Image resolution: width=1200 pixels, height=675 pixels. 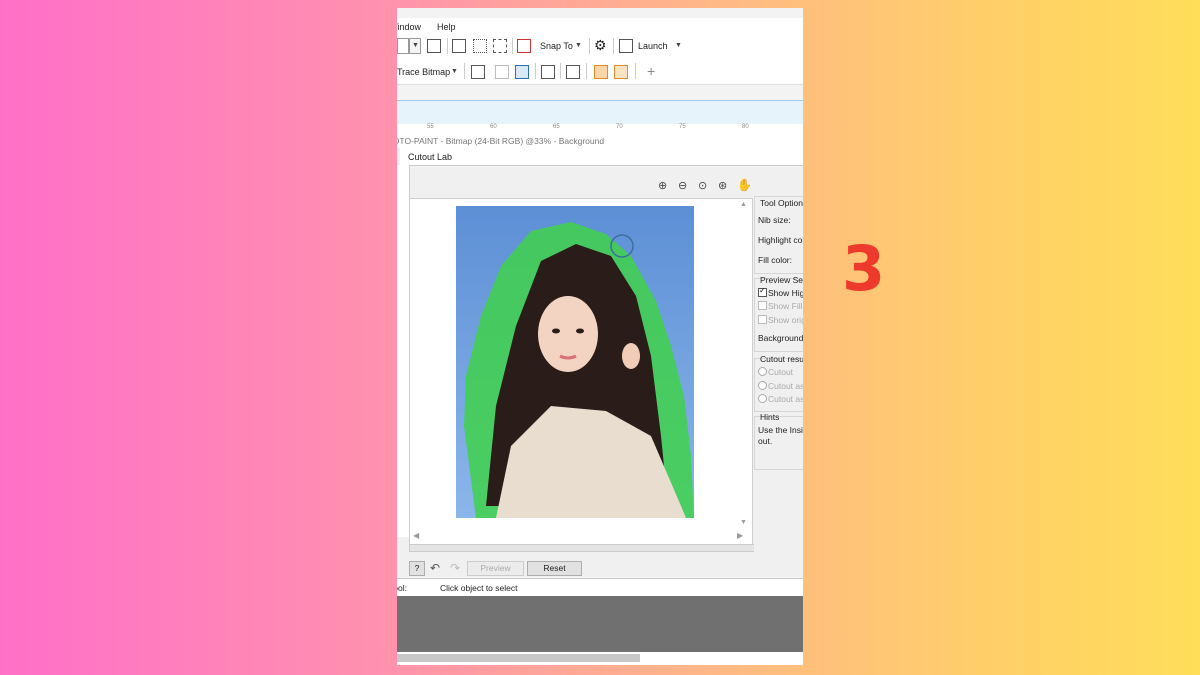 I want to click on preview-settings-heading: Preview Settings, so click(x=781, y=280).